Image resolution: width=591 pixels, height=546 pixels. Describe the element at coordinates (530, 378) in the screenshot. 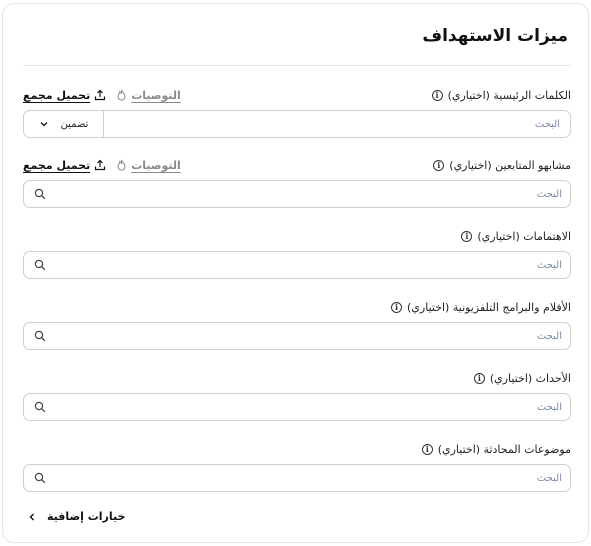

I see `events-label: الأحداث (اختياري)` at that location.